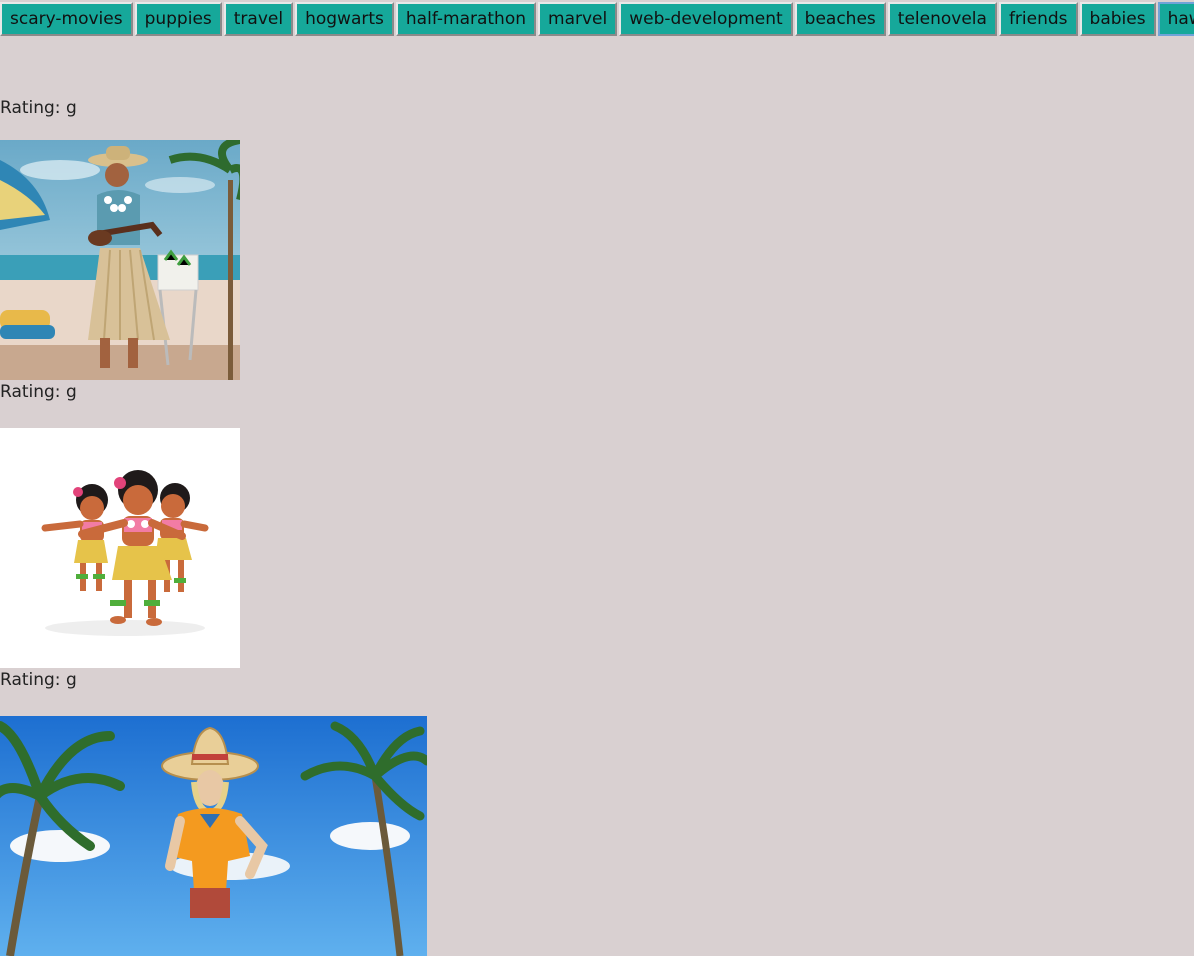  I want to click on topic-button-telenovela: telenovela, so click(942, 19).